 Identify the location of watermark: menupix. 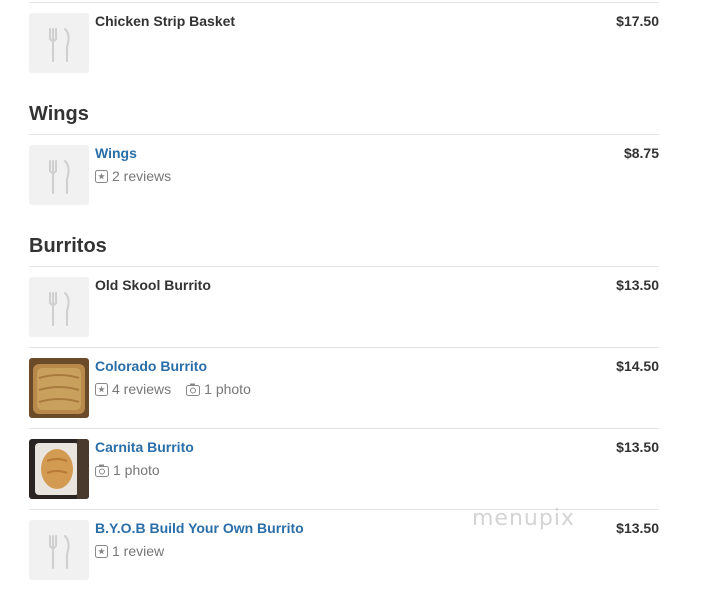
(523, 518).